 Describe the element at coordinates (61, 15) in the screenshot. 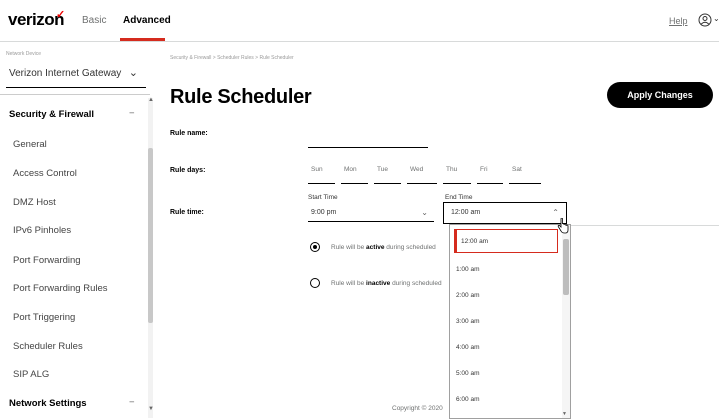

I see `verizon-checkmark-icon: ✓` at that location.